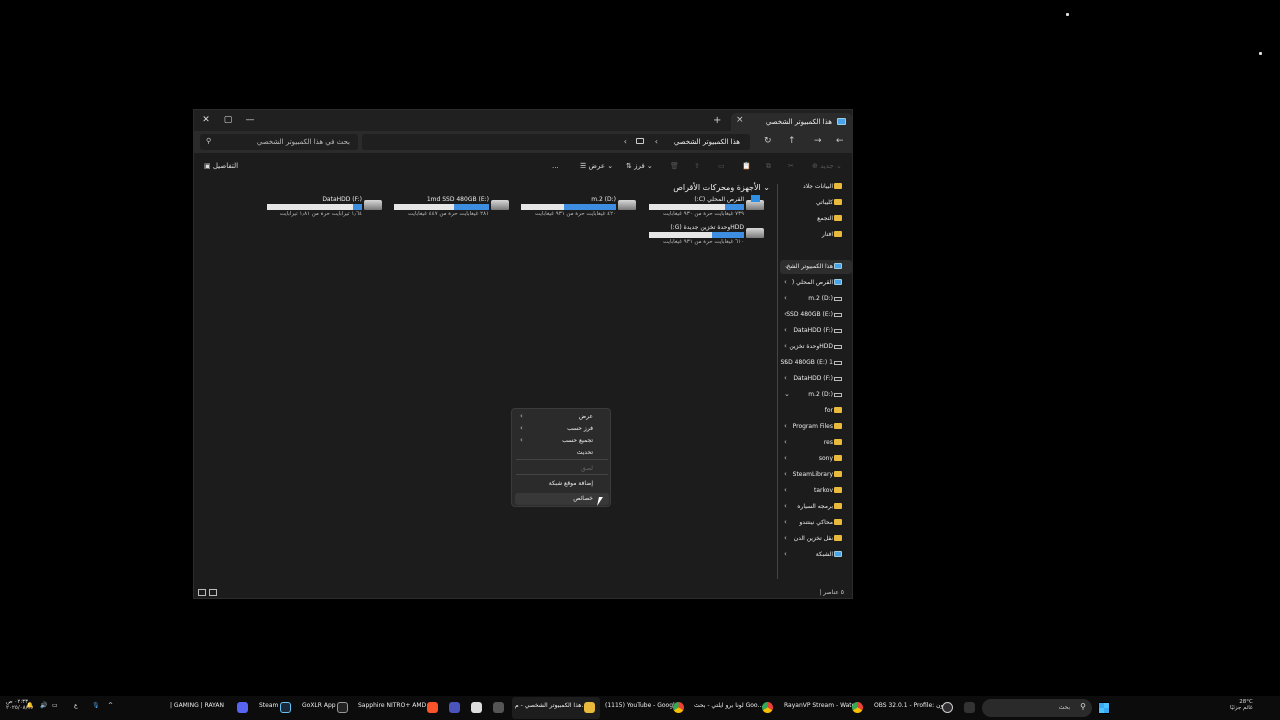 The image size is (1280, 720). Describe the element at coordinates (717, 120) in the screenshot. I see `new-tab-button: +` at that location.